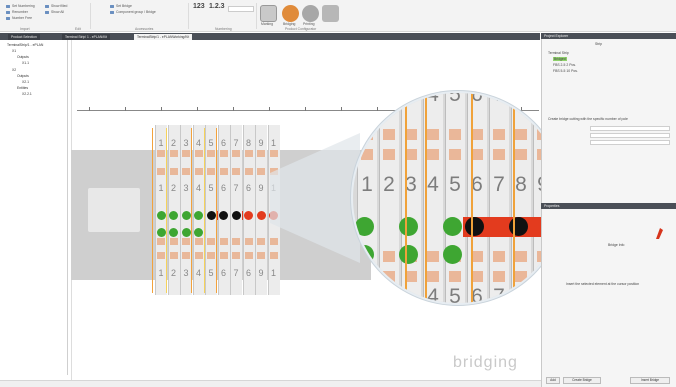  What do you see at coordinates (564, 65) in the screenshot?
I see `panel-tree-item: FBS 2-5 2 Pos.` at bounding box center [564, 65].